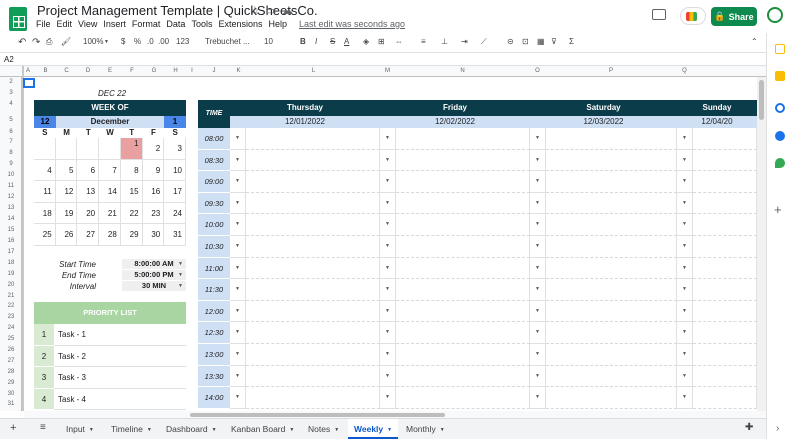  Describe the element at coordinates (45, 213) in the screenshot. I see `calendar-day: 18` at that location.